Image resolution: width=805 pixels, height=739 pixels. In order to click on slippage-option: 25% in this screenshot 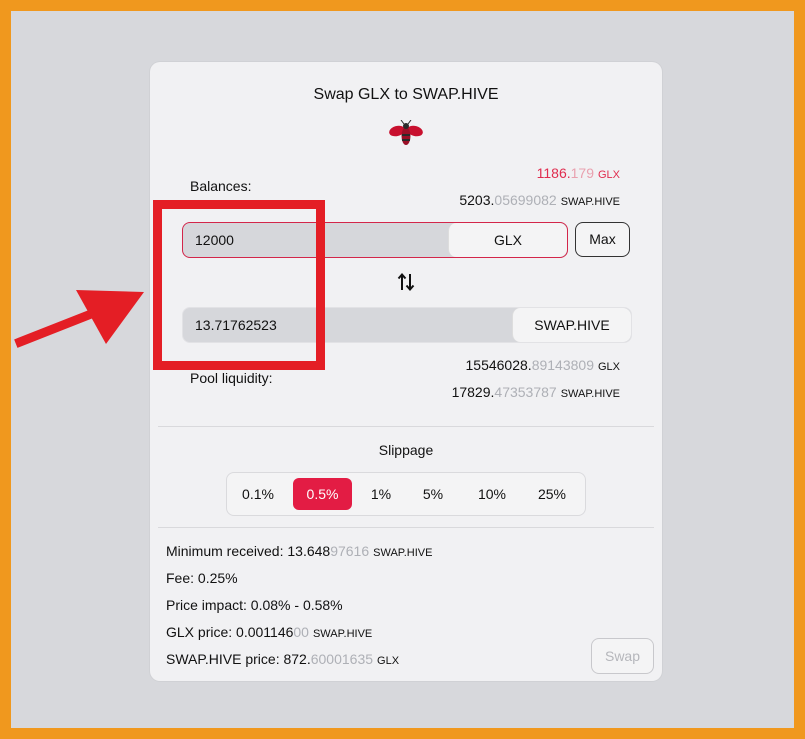, I will do `click(552, 494)`.